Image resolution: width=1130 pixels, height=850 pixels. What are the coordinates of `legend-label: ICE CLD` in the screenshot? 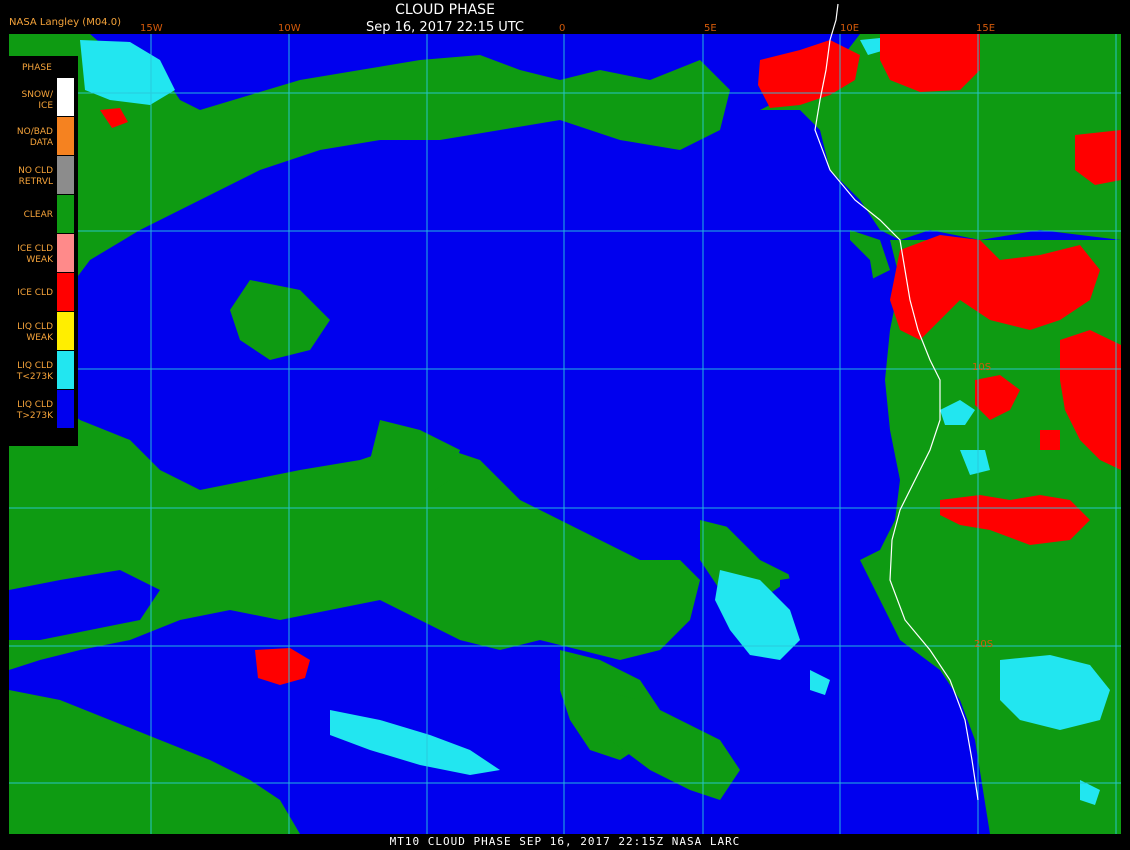 It's located at (35, 293).